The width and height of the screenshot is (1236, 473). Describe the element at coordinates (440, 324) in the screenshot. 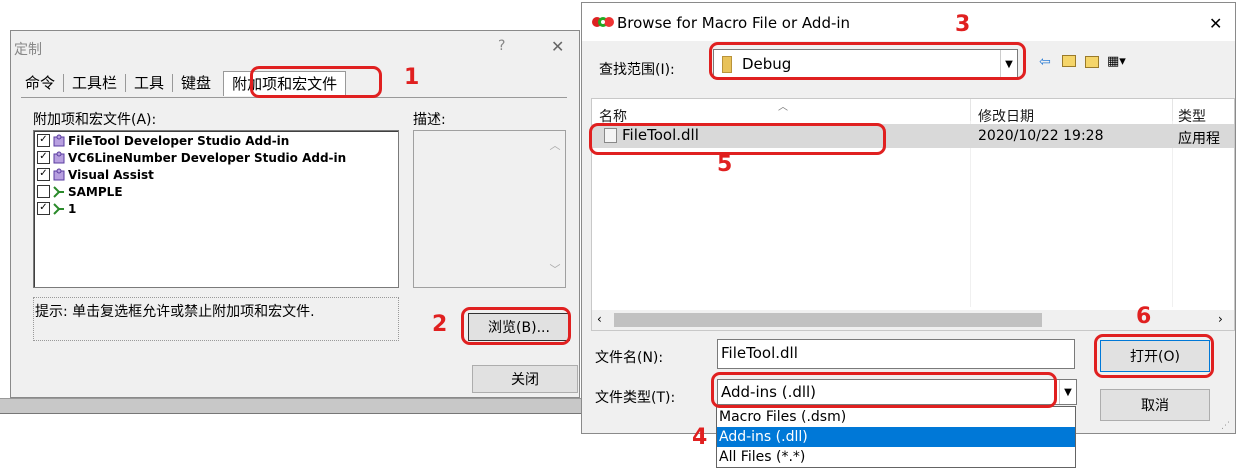

I see `annotation-number-2: 2` at that location.